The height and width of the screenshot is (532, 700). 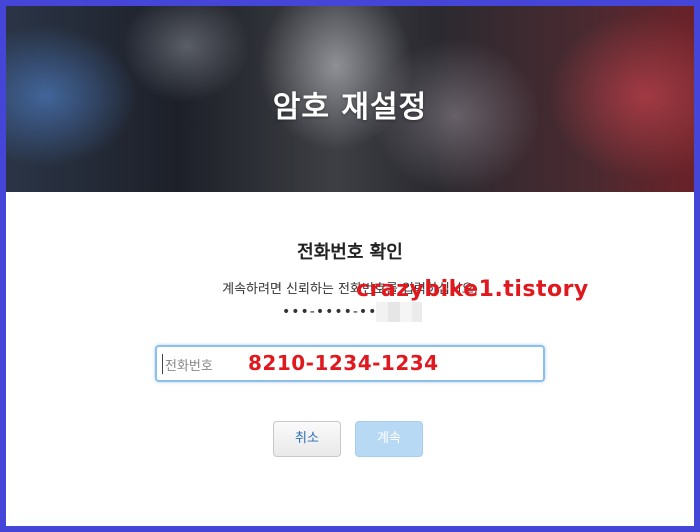 What do you see at coordinates (189, 366) in the screenshot?
I see `phone-input-placeholder: 전화번호` at bounding box center [189, 366].